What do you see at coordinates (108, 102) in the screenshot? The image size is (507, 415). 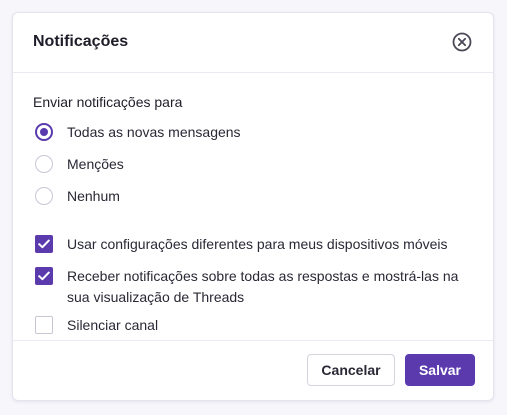 I see `notify-for-label: Enviar notificações para` at bounding box center [108, 102].